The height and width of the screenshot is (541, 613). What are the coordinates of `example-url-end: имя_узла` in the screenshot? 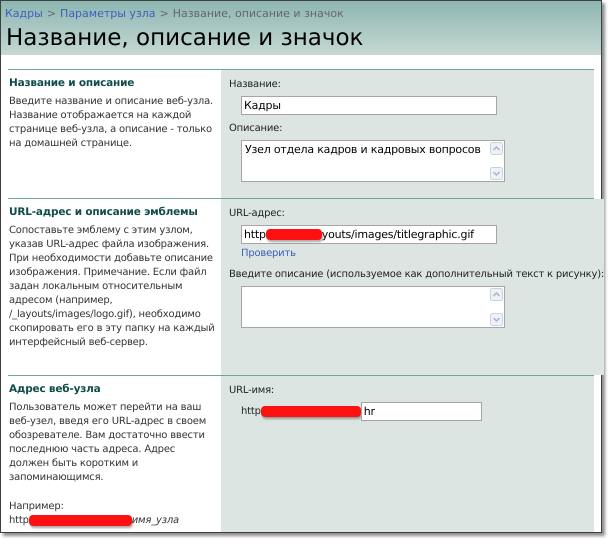 It's located at (155, 520).